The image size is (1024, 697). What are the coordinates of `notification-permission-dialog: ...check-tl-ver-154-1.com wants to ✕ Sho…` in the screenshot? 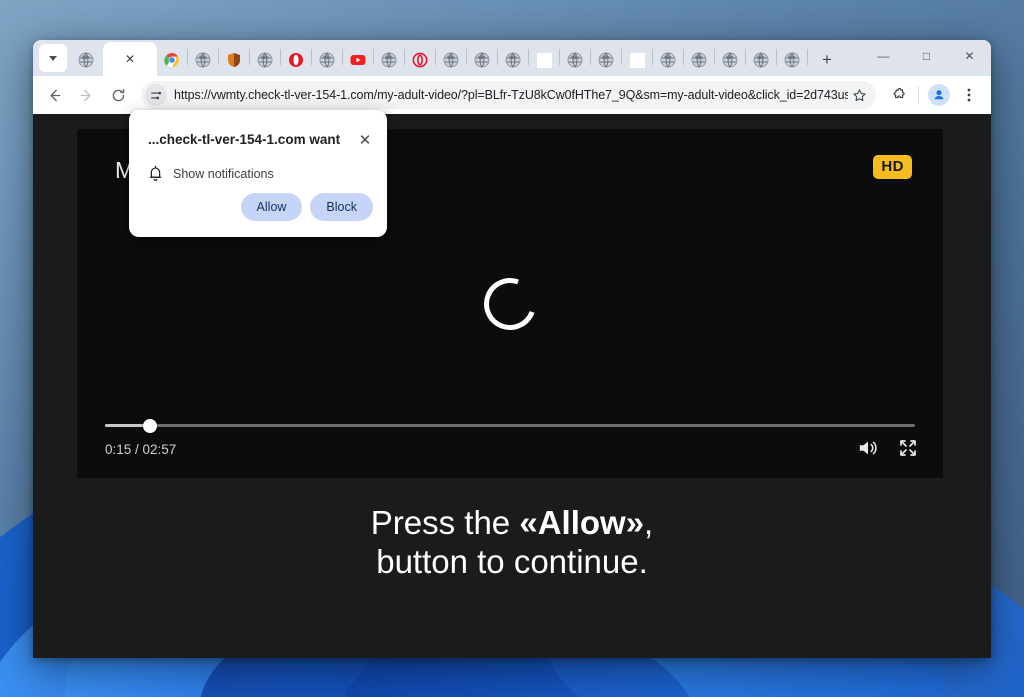 It's located at (258, 173).